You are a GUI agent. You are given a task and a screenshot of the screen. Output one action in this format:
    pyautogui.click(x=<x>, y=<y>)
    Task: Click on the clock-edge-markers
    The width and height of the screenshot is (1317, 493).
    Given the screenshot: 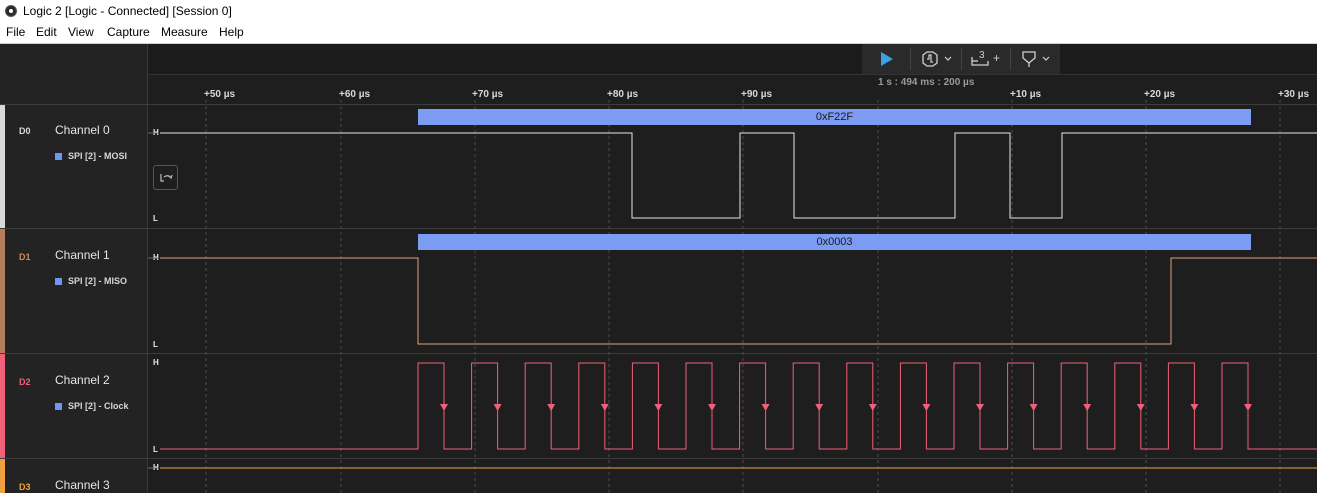 What is the action you would take?
    pyautogui.click(x=846, y=407)
    